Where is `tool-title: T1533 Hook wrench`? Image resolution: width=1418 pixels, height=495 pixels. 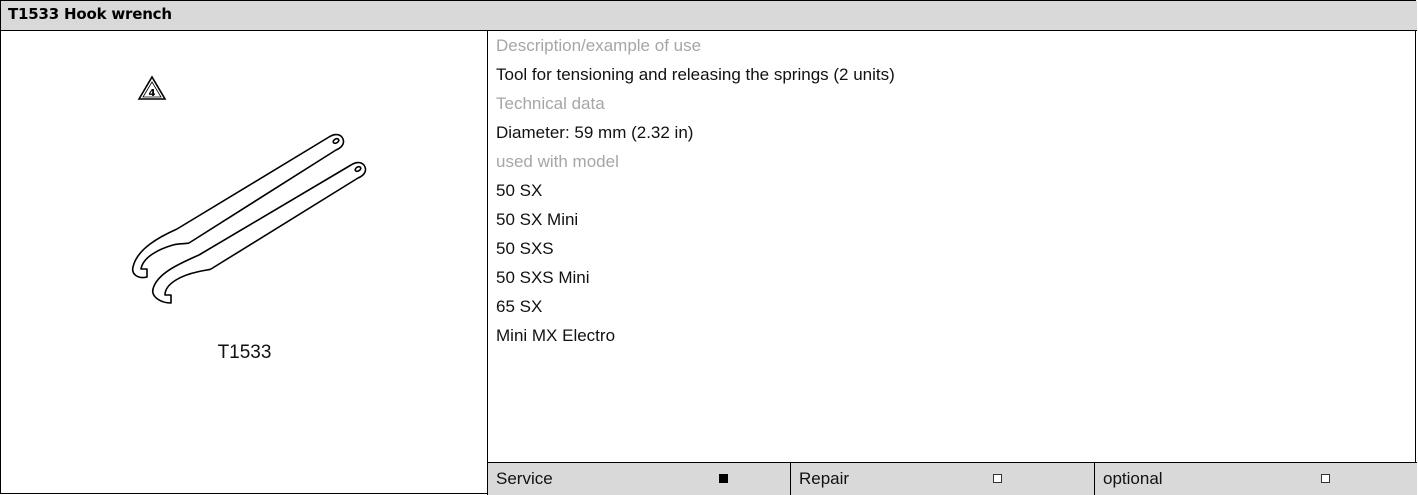
tool-title: T1533 Hook wrench is located at coordinates (90, 14).